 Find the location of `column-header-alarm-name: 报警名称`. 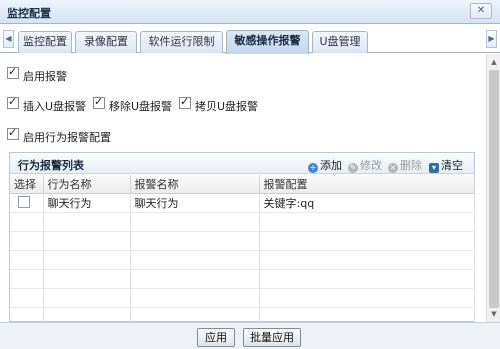

column-header-alarm-name: 报警名称 is located at coordinates (195, 184).